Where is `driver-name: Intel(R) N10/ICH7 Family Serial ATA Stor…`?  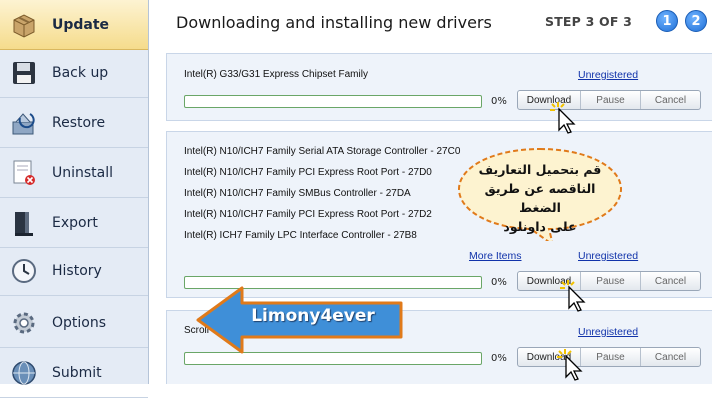
driver-name: Intel(R) N10/ICH7 Family Serial ATA Stor… is located at coordinates (322, 151).